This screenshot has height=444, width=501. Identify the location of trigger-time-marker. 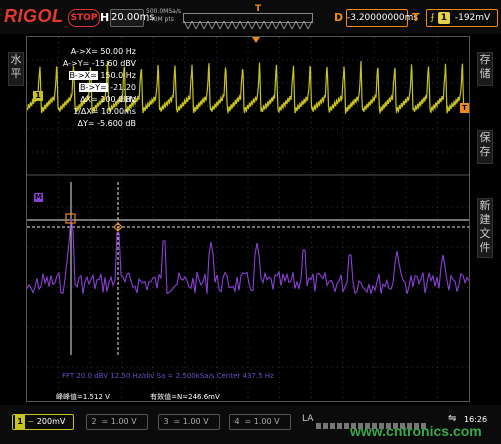
(256, 40).